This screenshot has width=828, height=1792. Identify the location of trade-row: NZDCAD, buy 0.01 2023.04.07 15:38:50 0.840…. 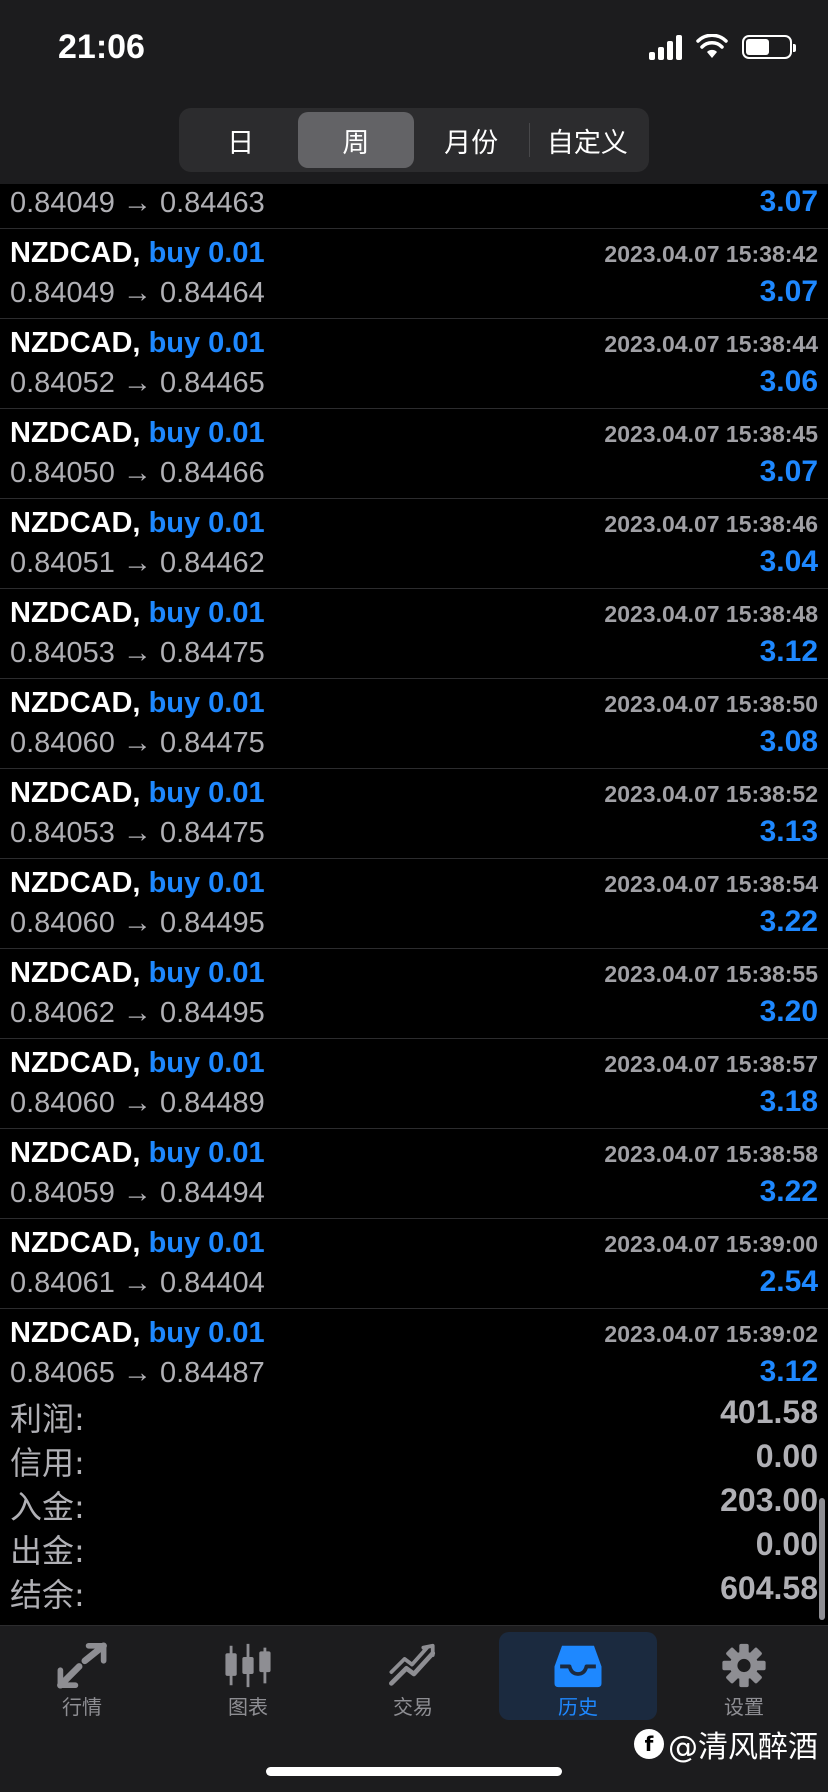
(414, 724).